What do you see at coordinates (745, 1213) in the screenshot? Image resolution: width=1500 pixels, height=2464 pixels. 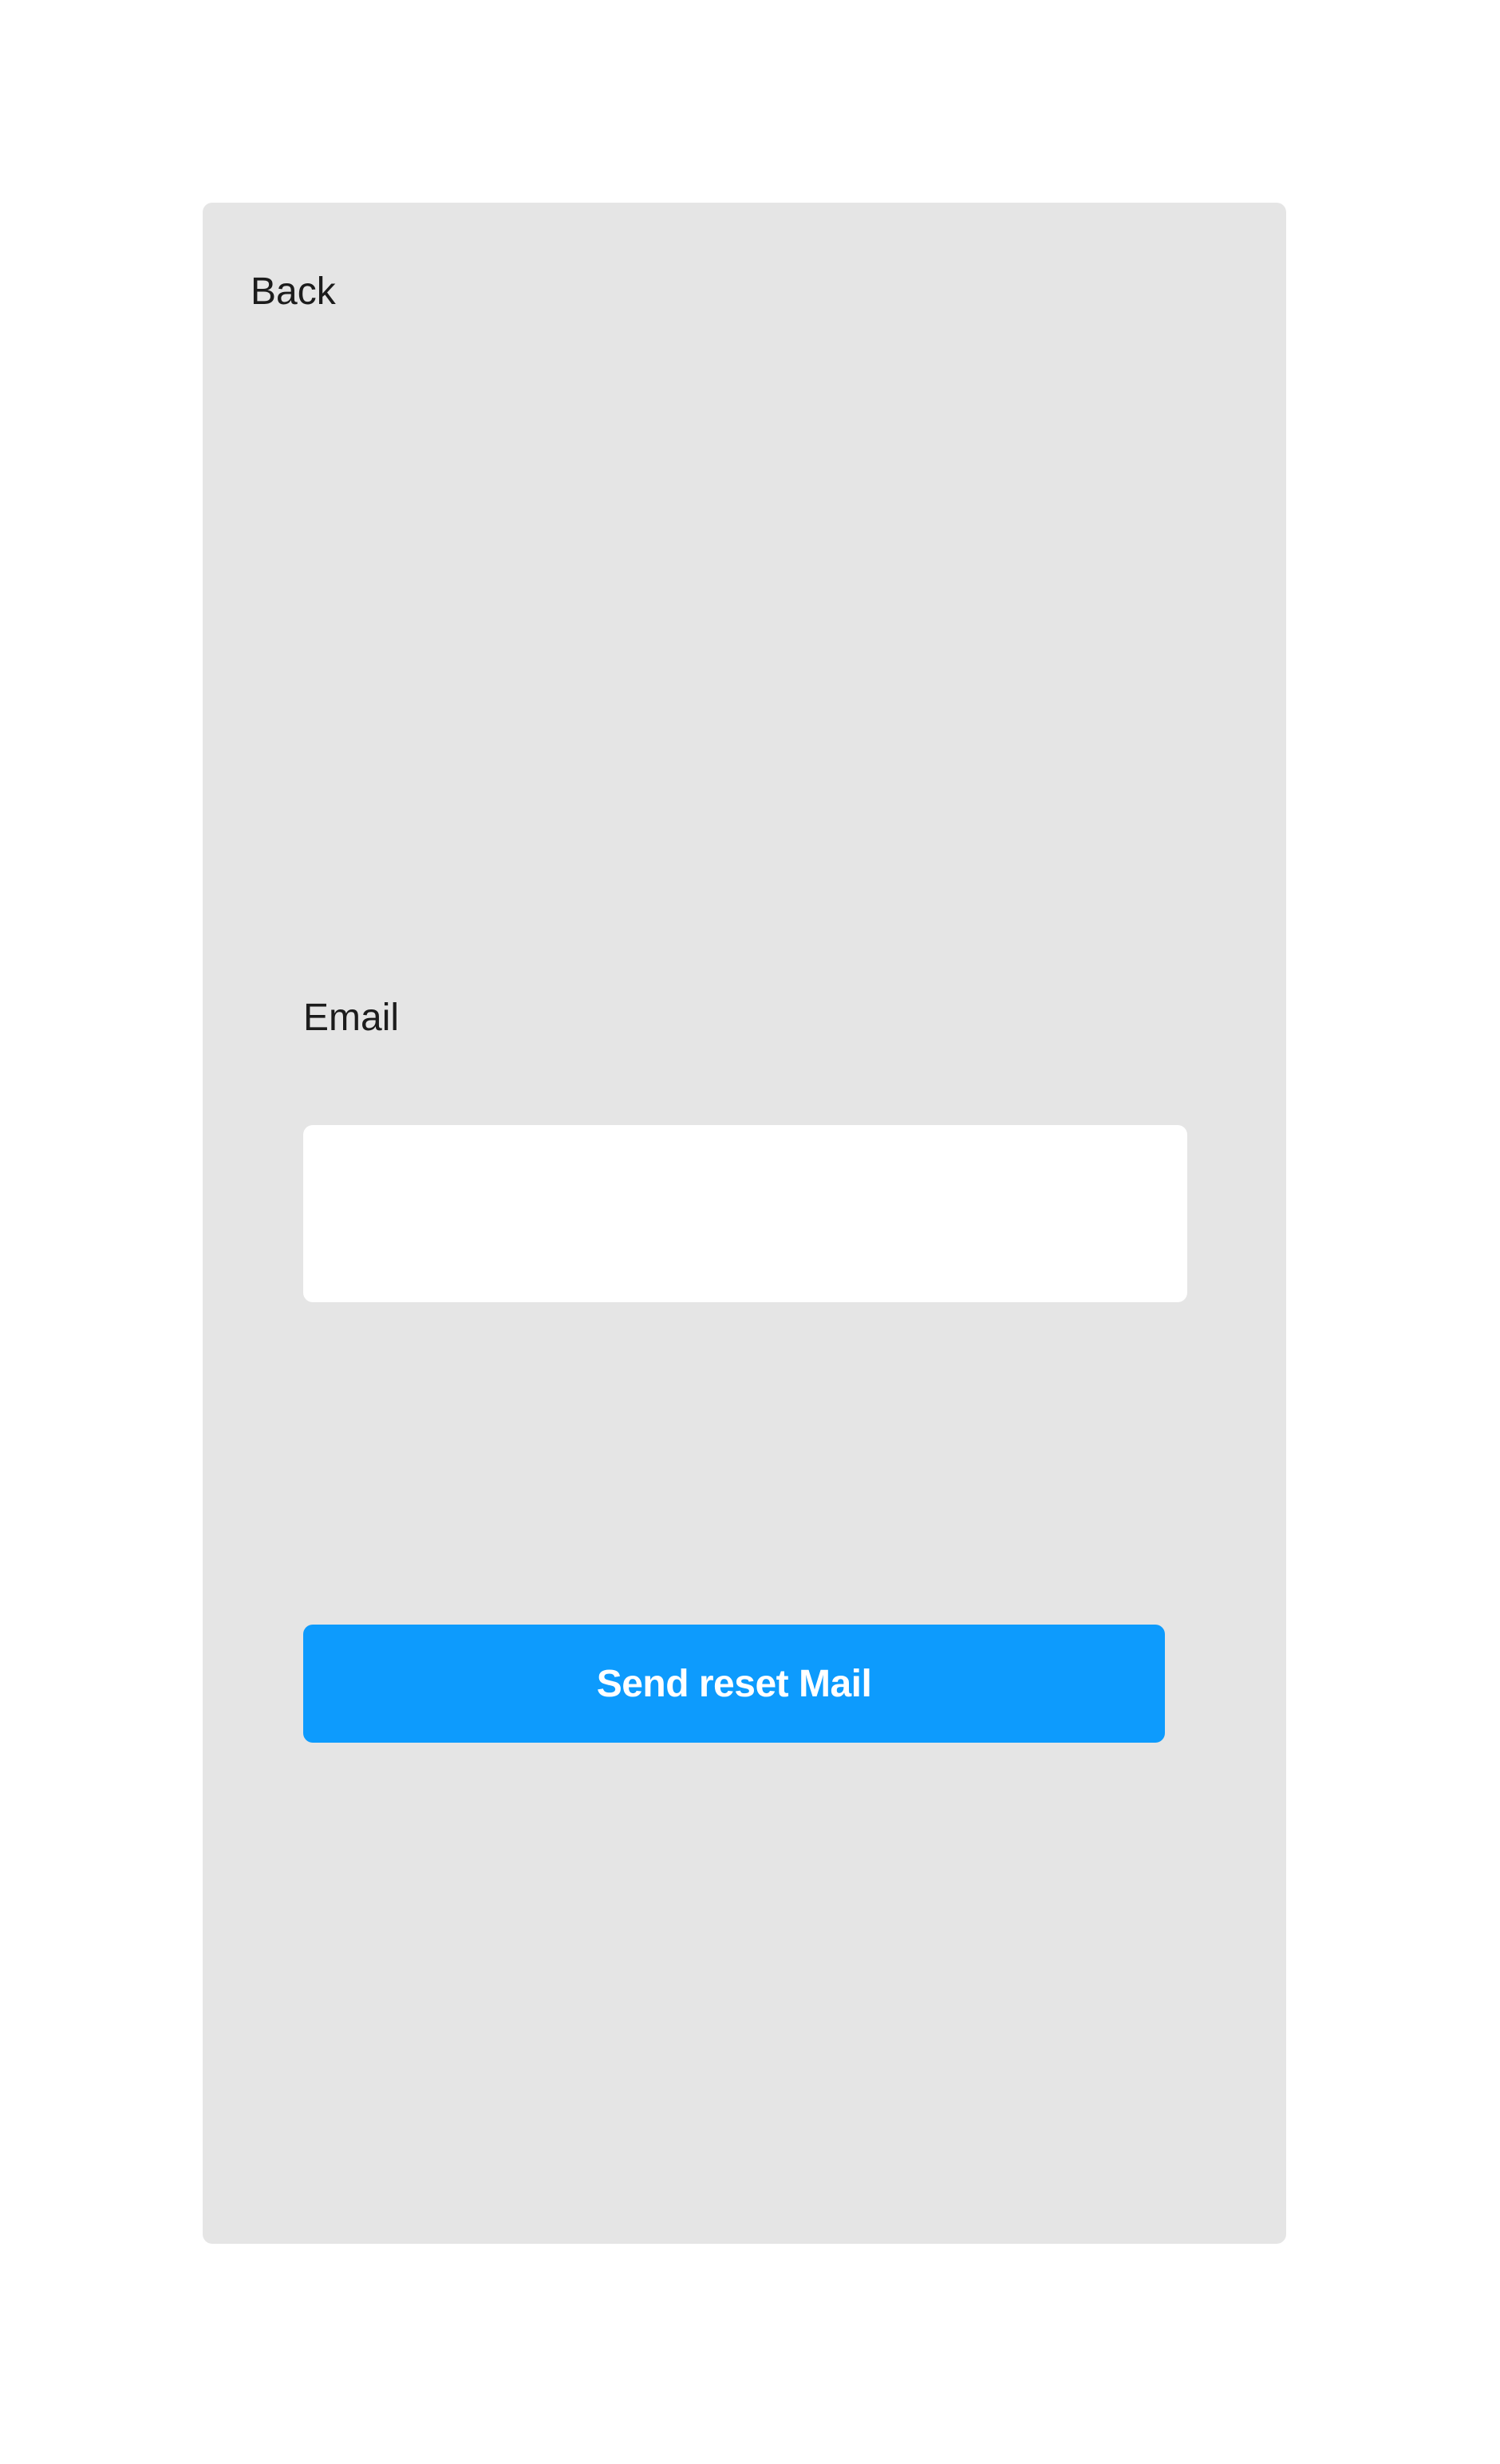 I see `email-input` at bounding box center [745, 1213].